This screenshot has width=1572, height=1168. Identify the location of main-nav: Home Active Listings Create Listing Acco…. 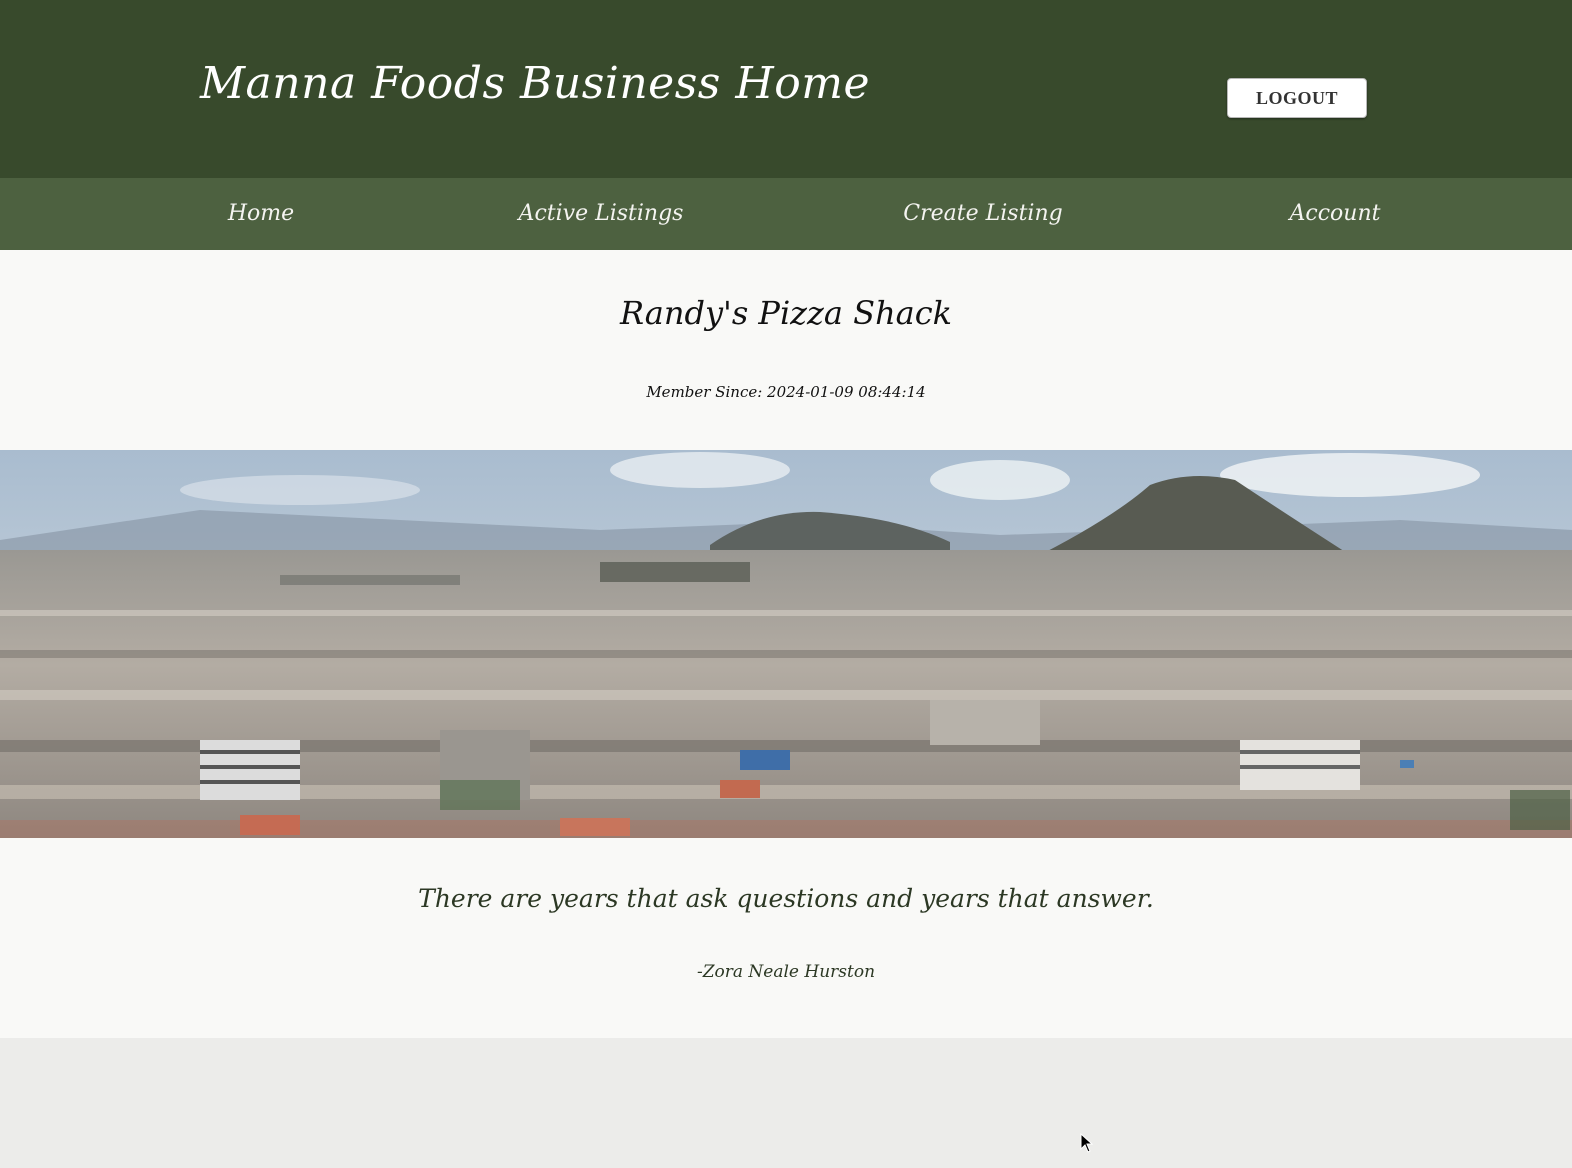
(786, 214).